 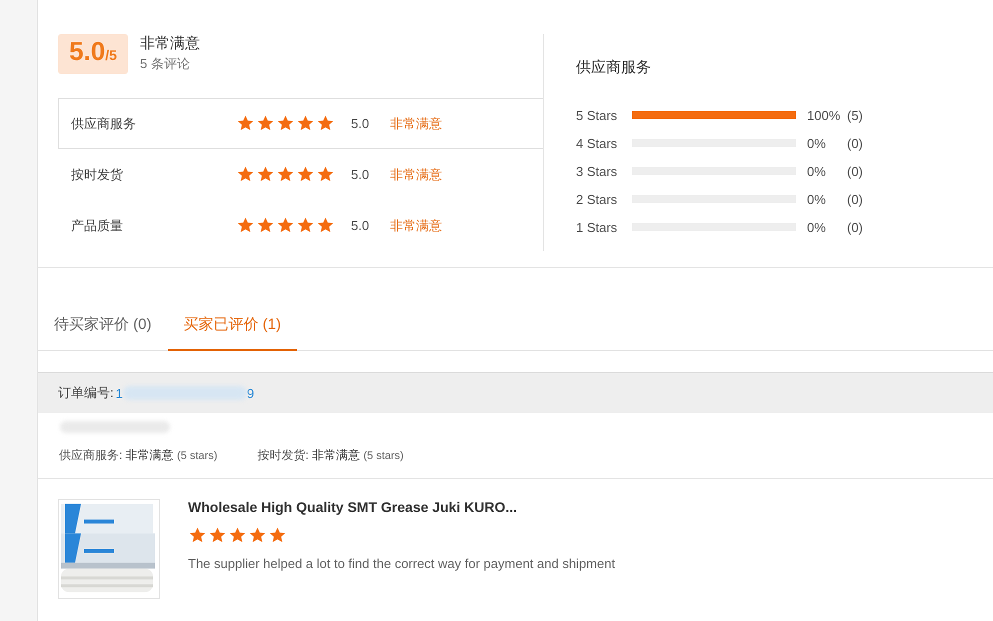 I want to click on score-summary: 供应商服务: 非常满意 (5 stars), so click(x=138, y=455).